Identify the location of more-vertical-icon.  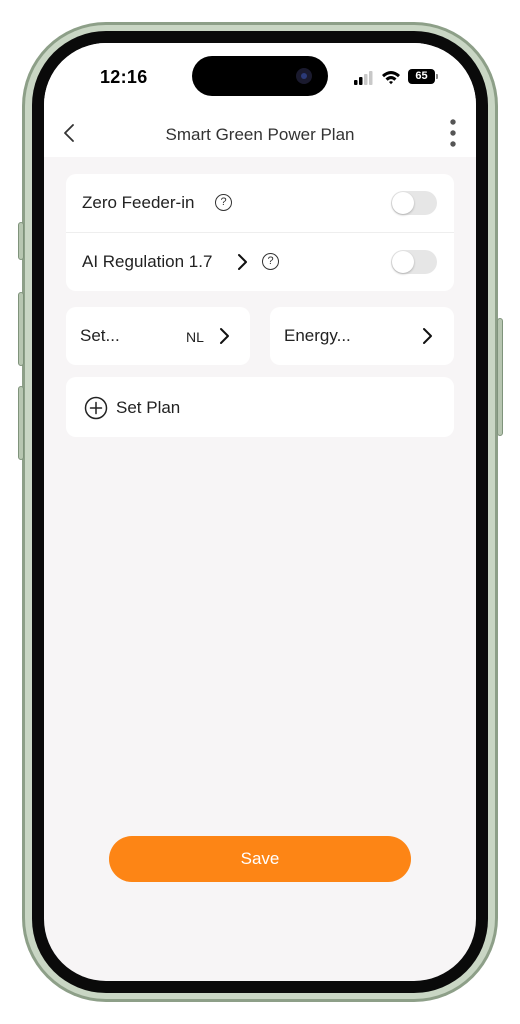
(453, 133).